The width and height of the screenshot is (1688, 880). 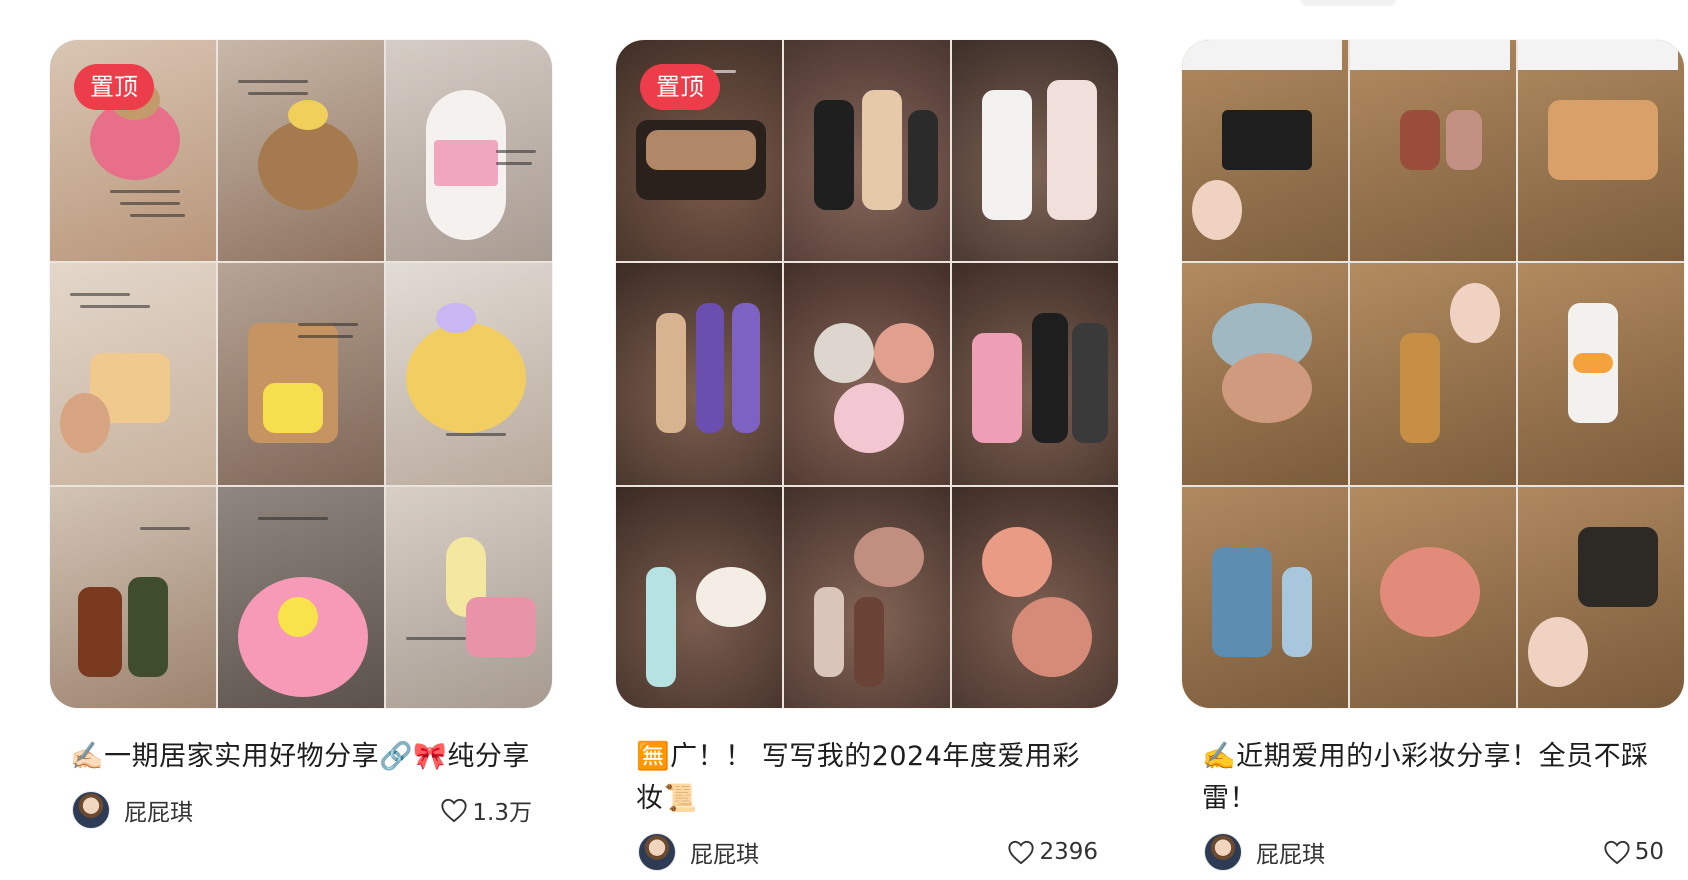 What do you see at coordinates (867, 778) in the screenshot?
I see `note-title: 🈚广！！ 写写我的2024年度爱用彩妆📜` at bounding box center [867, 778].